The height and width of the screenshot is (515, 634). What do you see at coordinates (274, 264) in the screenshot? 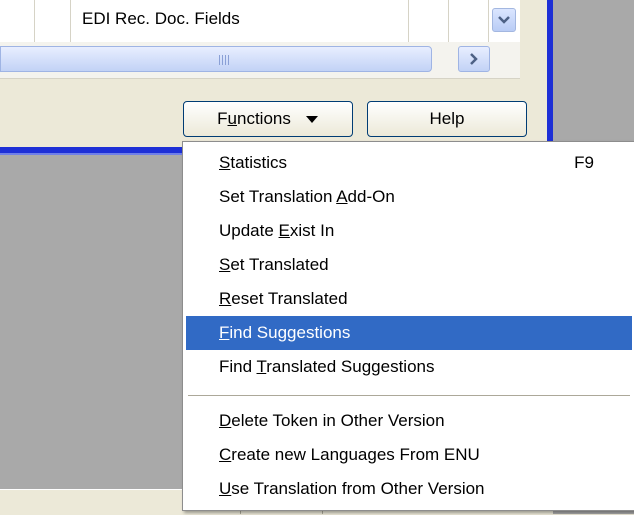
I see `menu-item-label: Set Translated` at bounding box center [274, 264].